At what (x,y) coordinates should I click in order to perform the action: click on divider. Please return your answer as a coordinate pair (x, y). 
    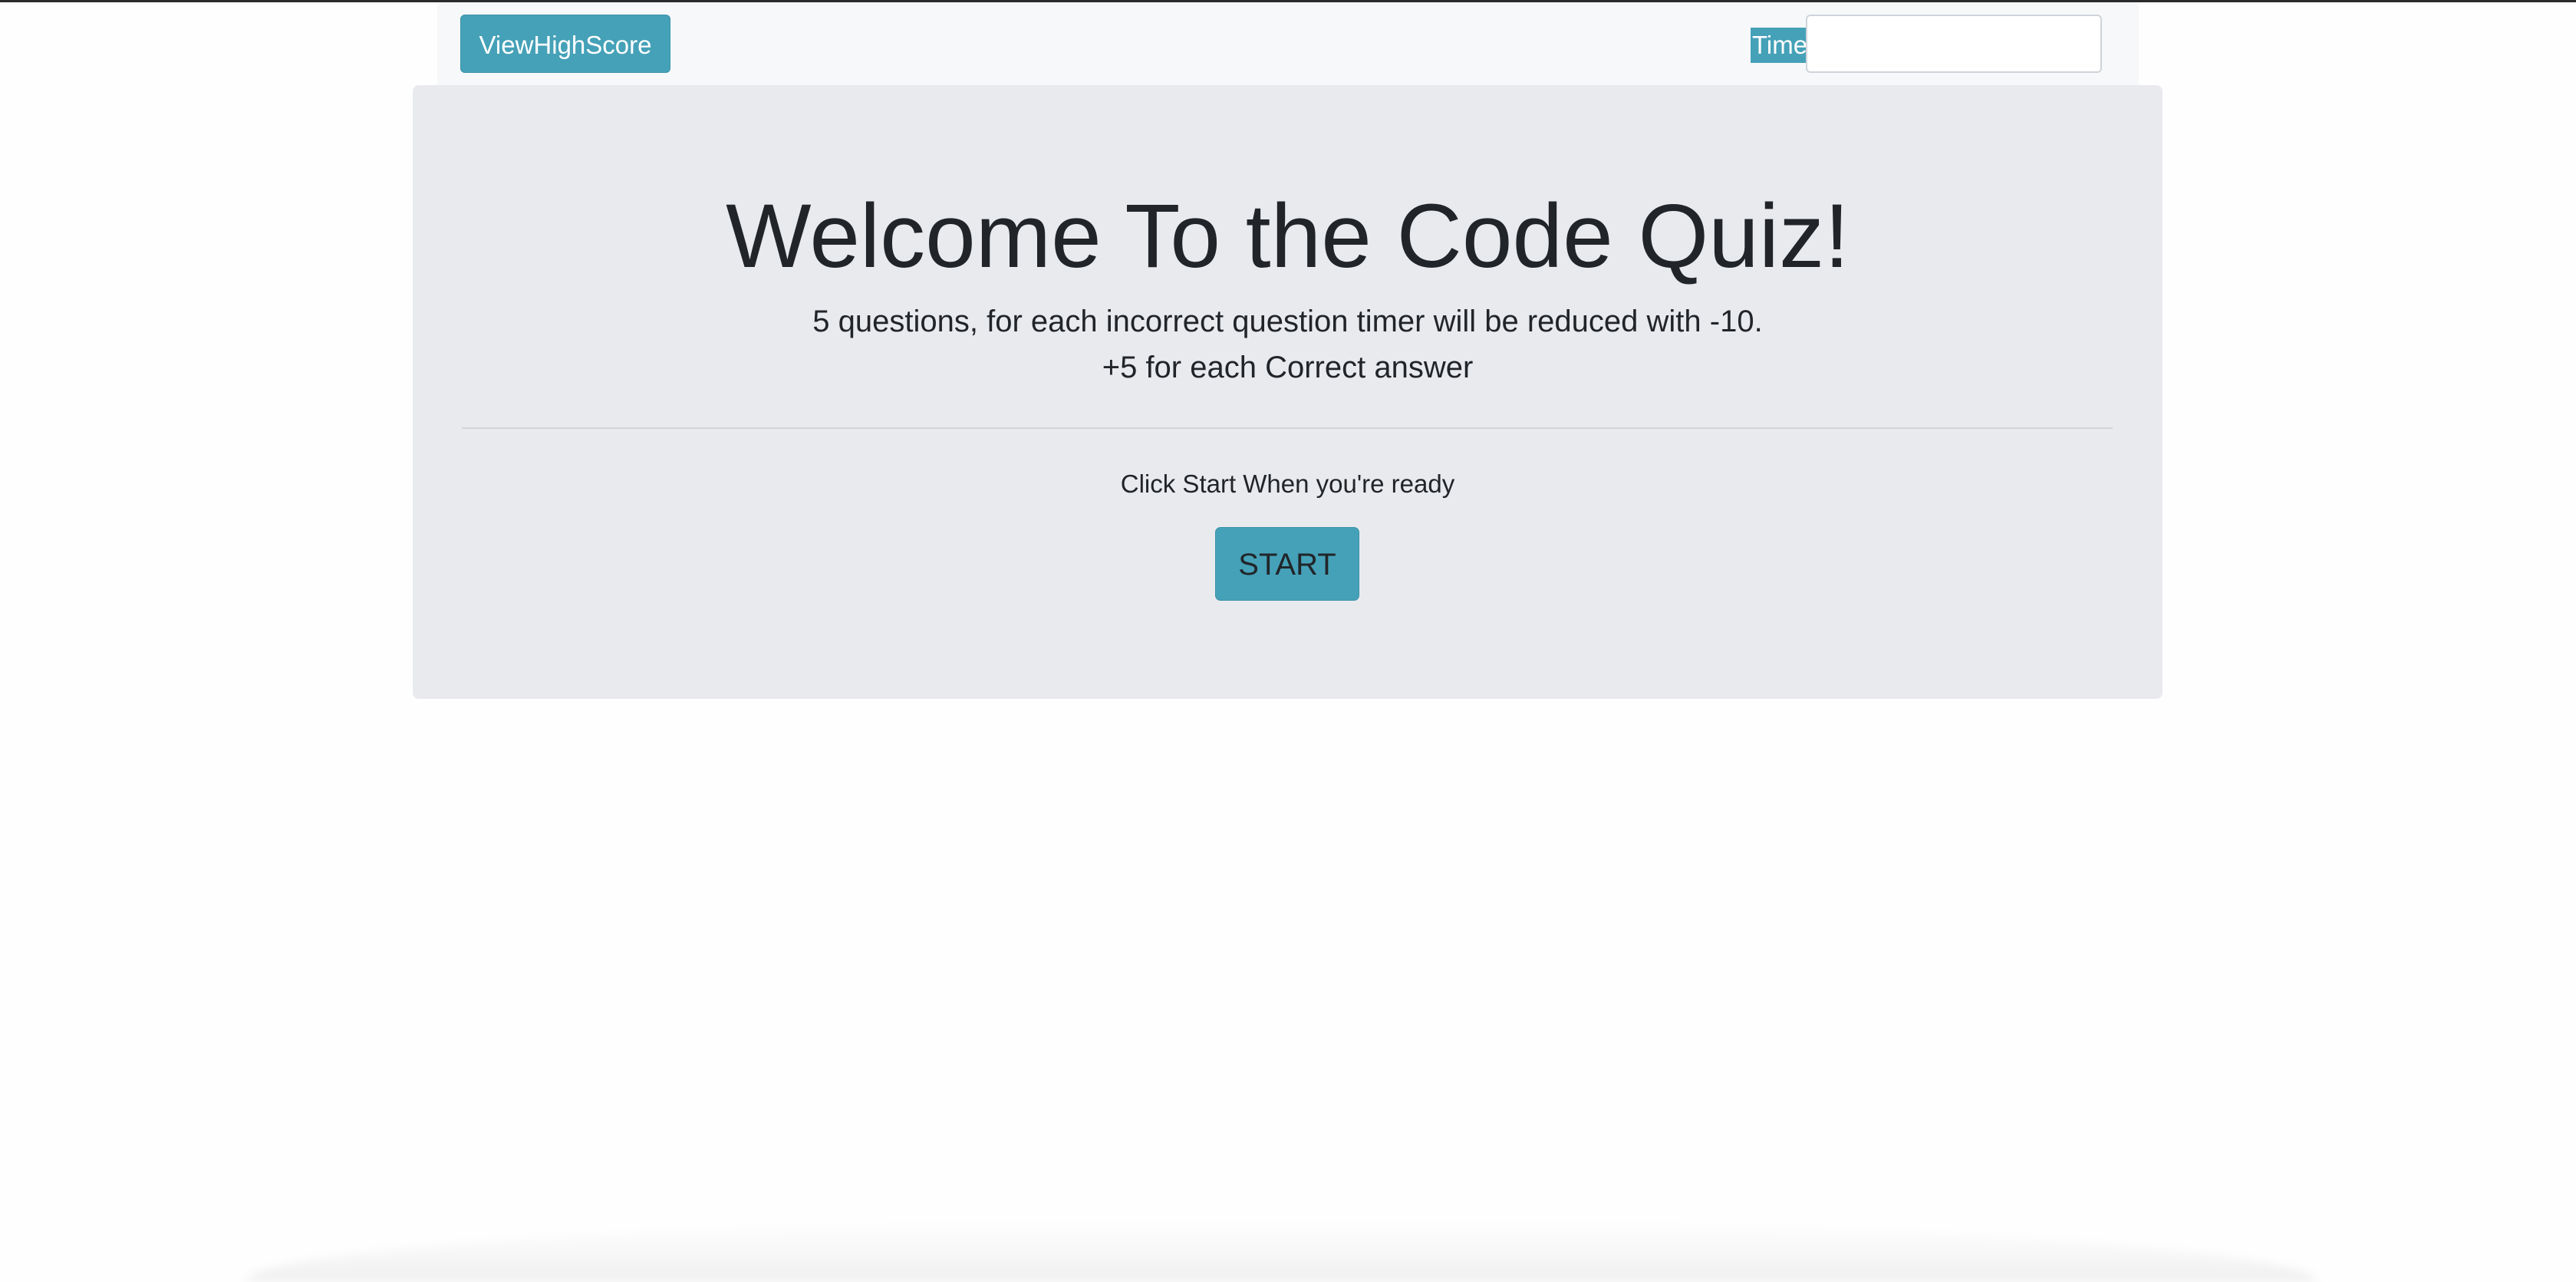
    Looking at the image, I should click on (1287, 428).